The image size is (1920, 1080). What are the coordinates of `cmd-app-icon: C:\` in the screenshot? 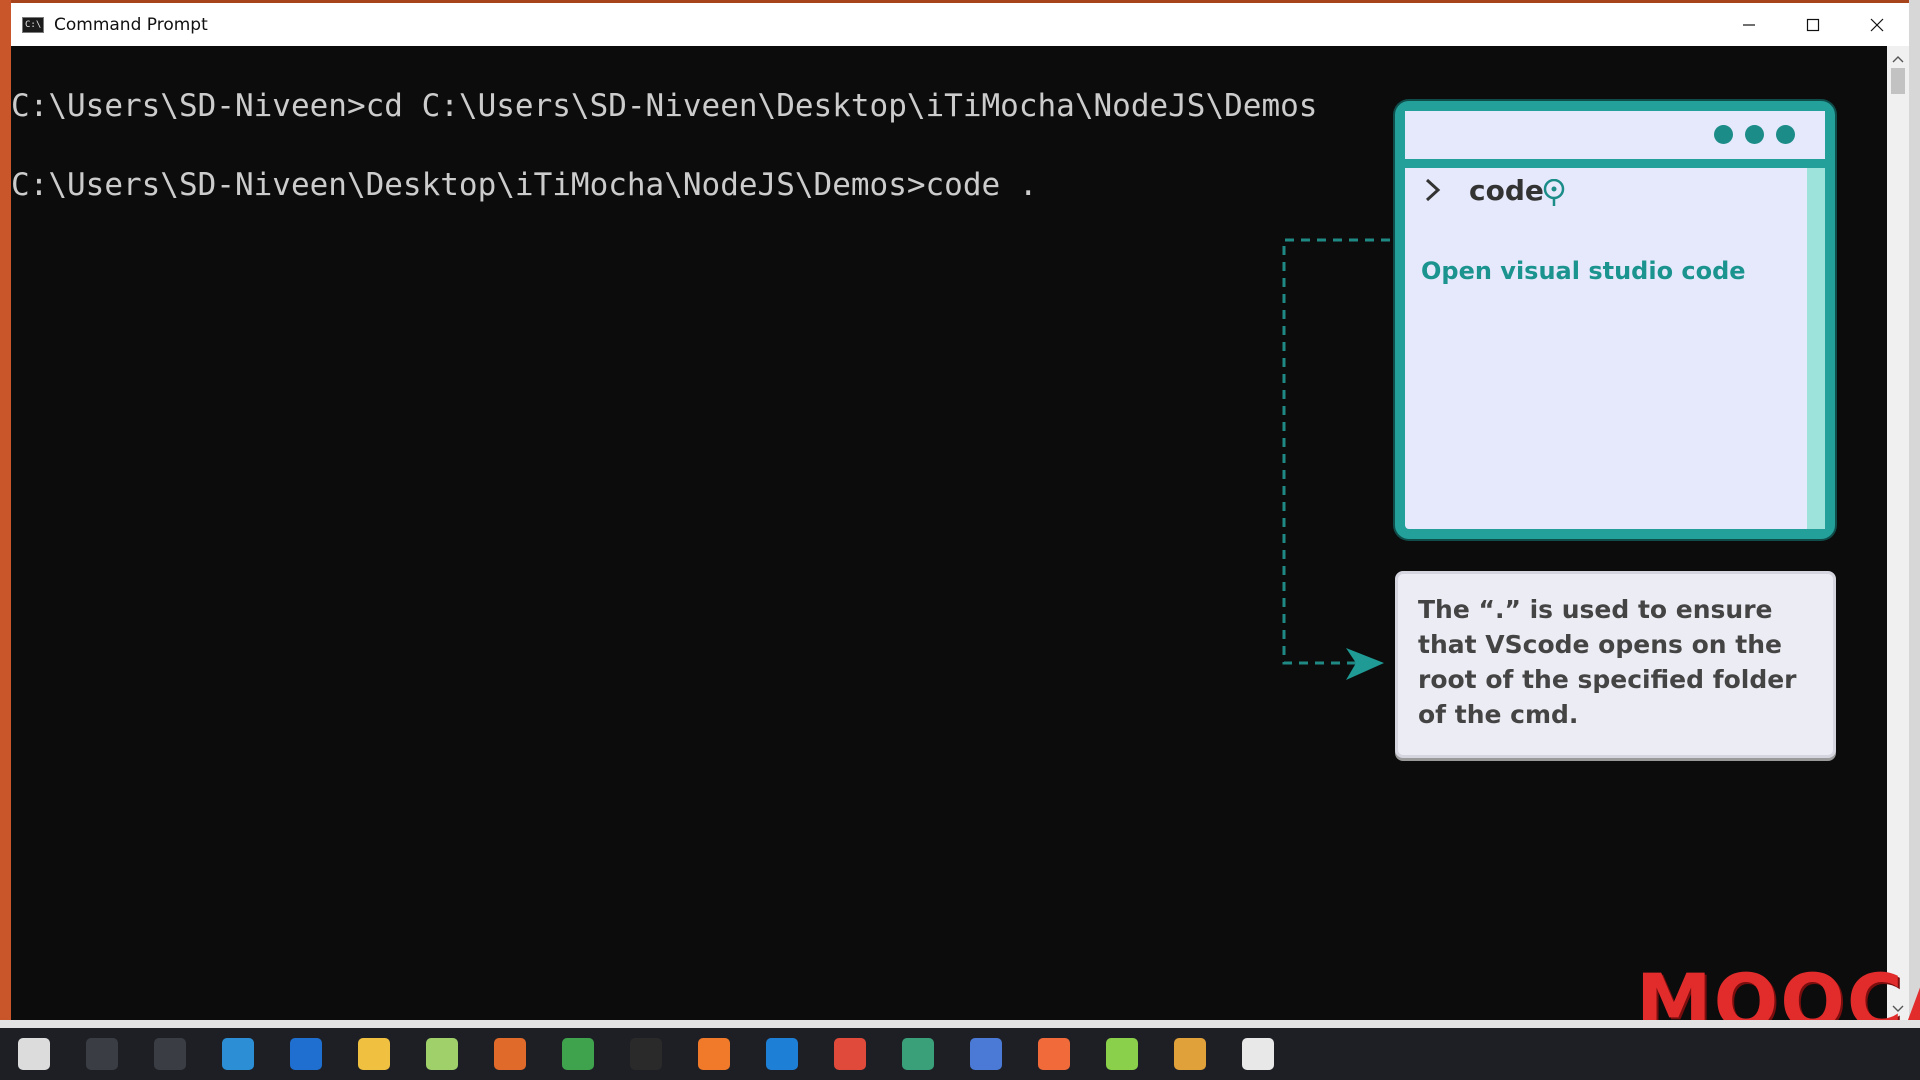 It's located at (33, 24).